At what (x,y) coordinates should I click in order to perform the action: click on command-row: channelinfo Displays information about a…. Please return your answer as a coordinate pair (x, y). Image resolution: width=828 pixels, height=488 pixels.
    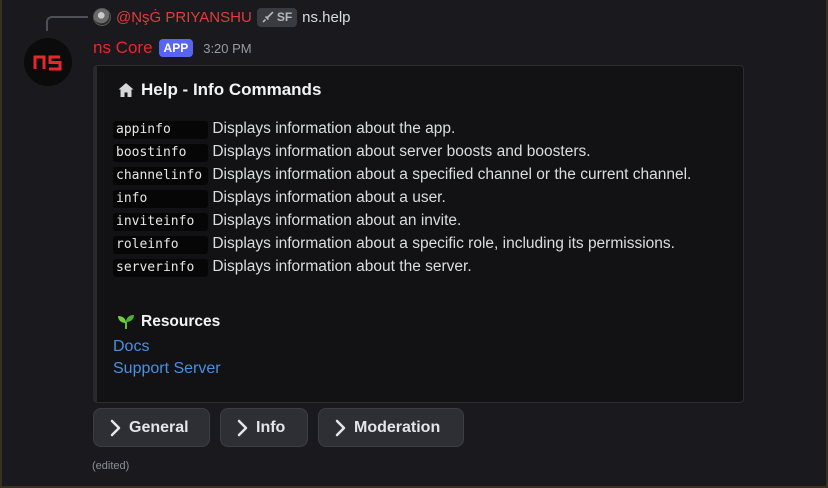
    Looking at the image, I should click on (423, 174).